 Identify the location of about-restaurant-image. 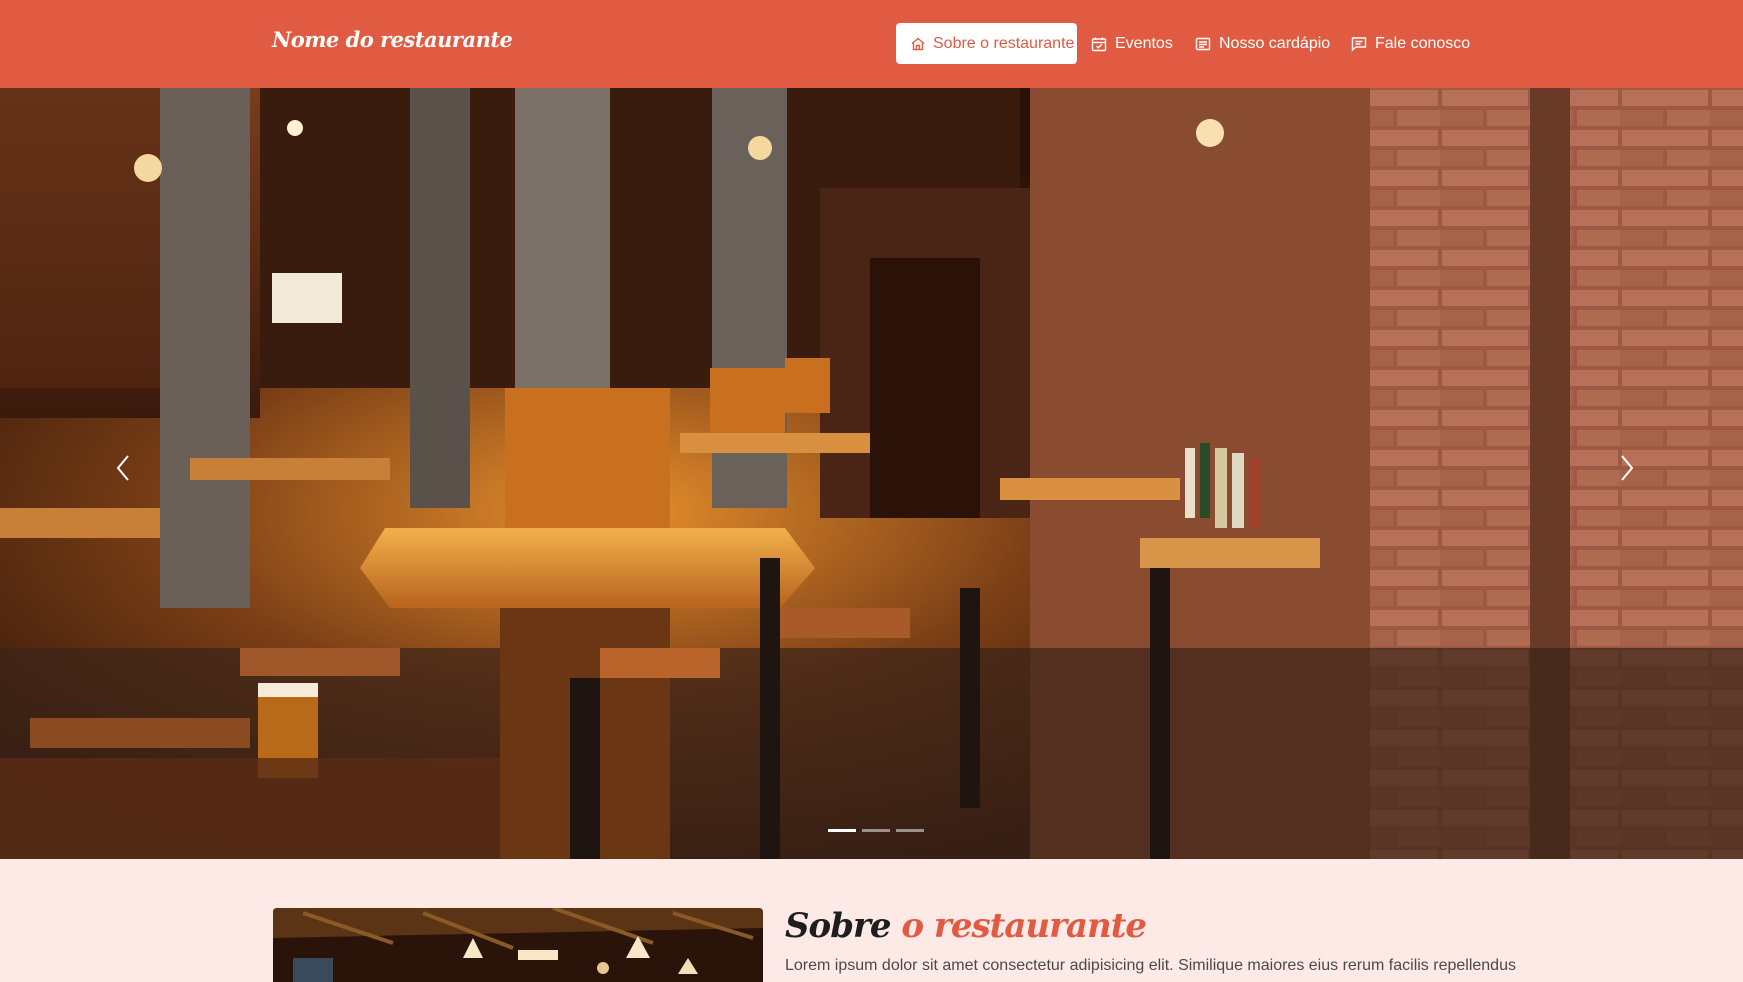
(518, 945).